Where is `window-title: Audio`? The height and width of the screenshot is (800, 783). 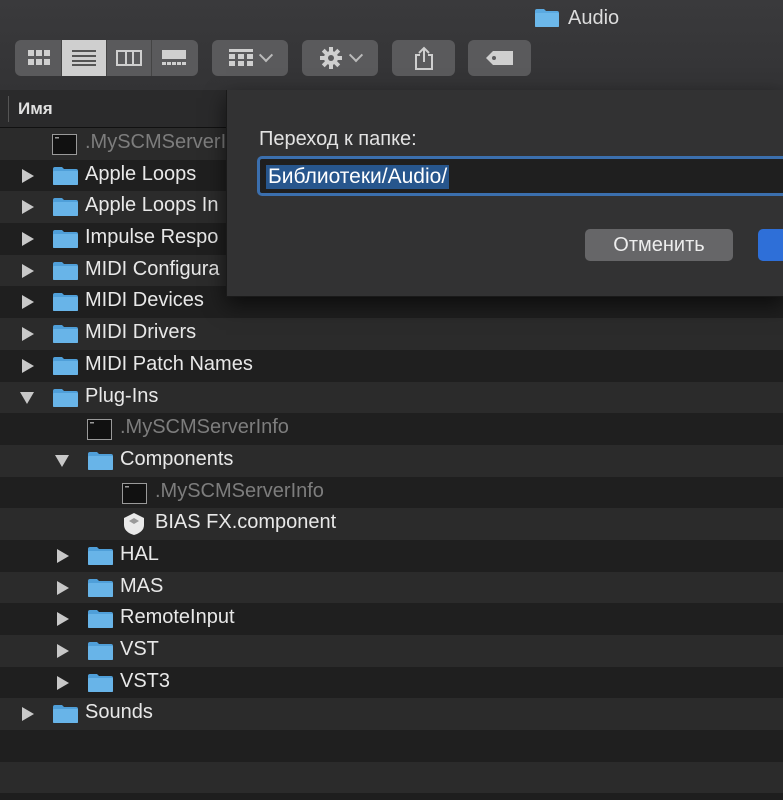 window-title: Audio is located at coordinates (576, 18).